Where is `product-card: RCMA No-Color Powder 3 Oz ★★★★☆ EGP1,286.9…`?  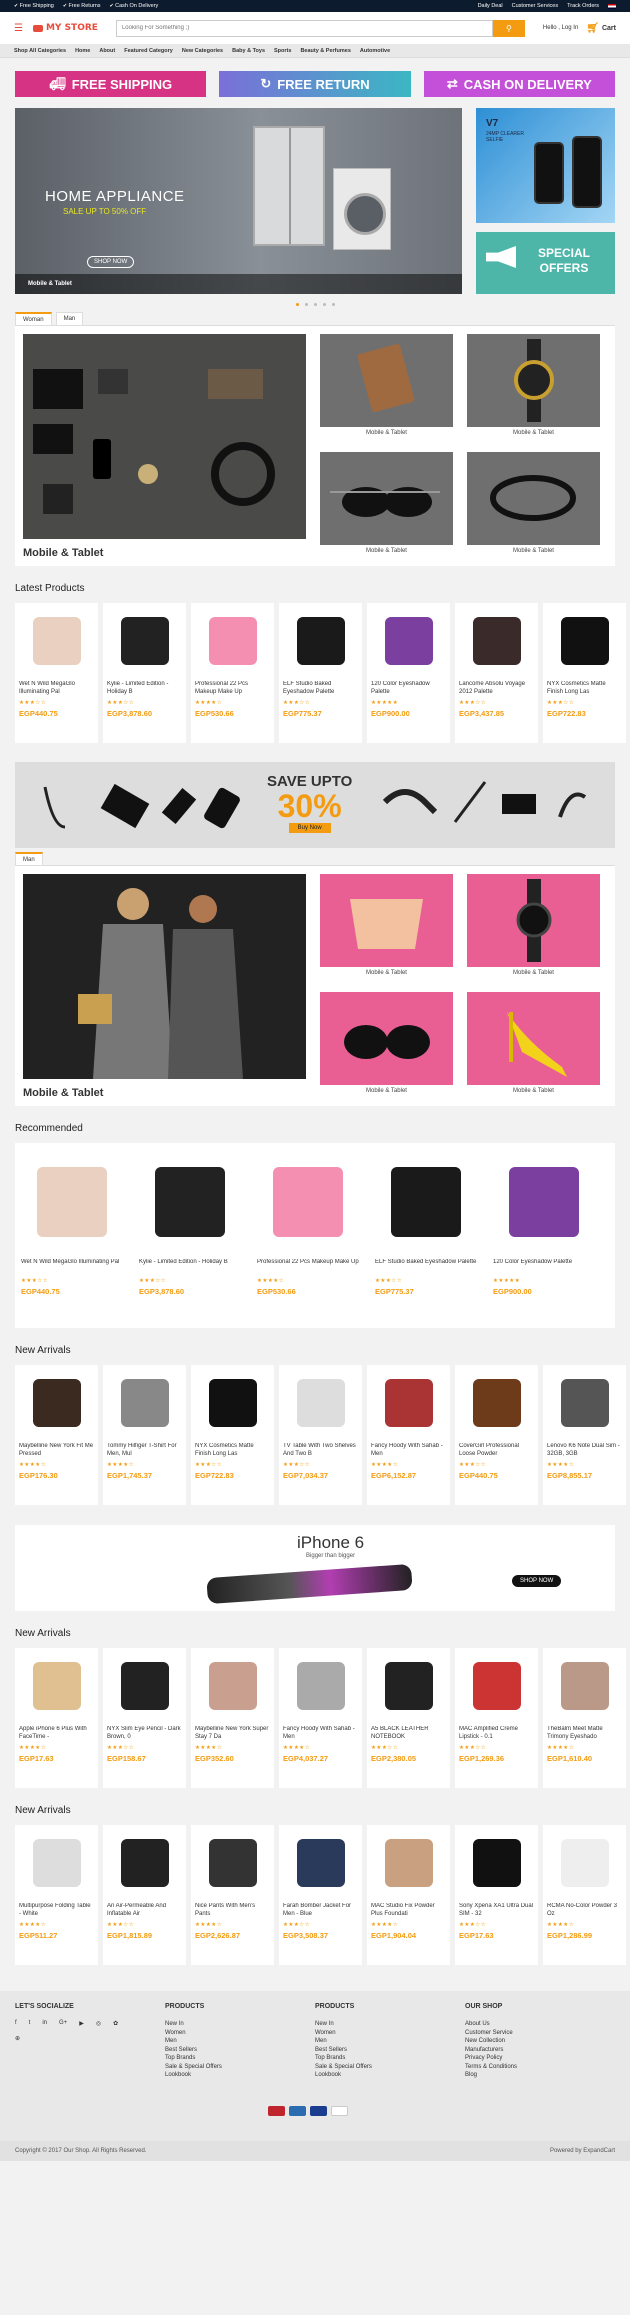
product-card: RCMA No-Color Powder 3 Oz ★★★★☆ EGP1,286.9… is located at coordinates (584, 1895).